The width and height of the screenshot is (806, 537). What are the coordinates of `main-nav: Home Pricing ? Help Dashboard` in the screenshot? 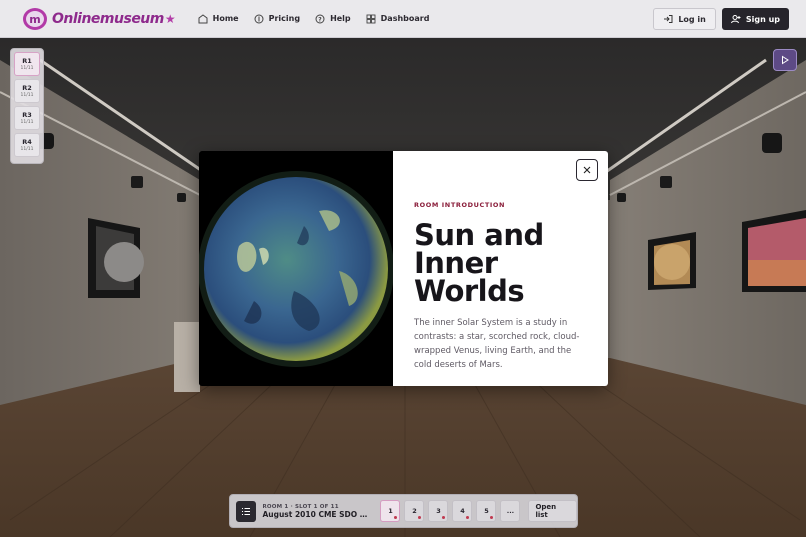 It's located at (321, 19).